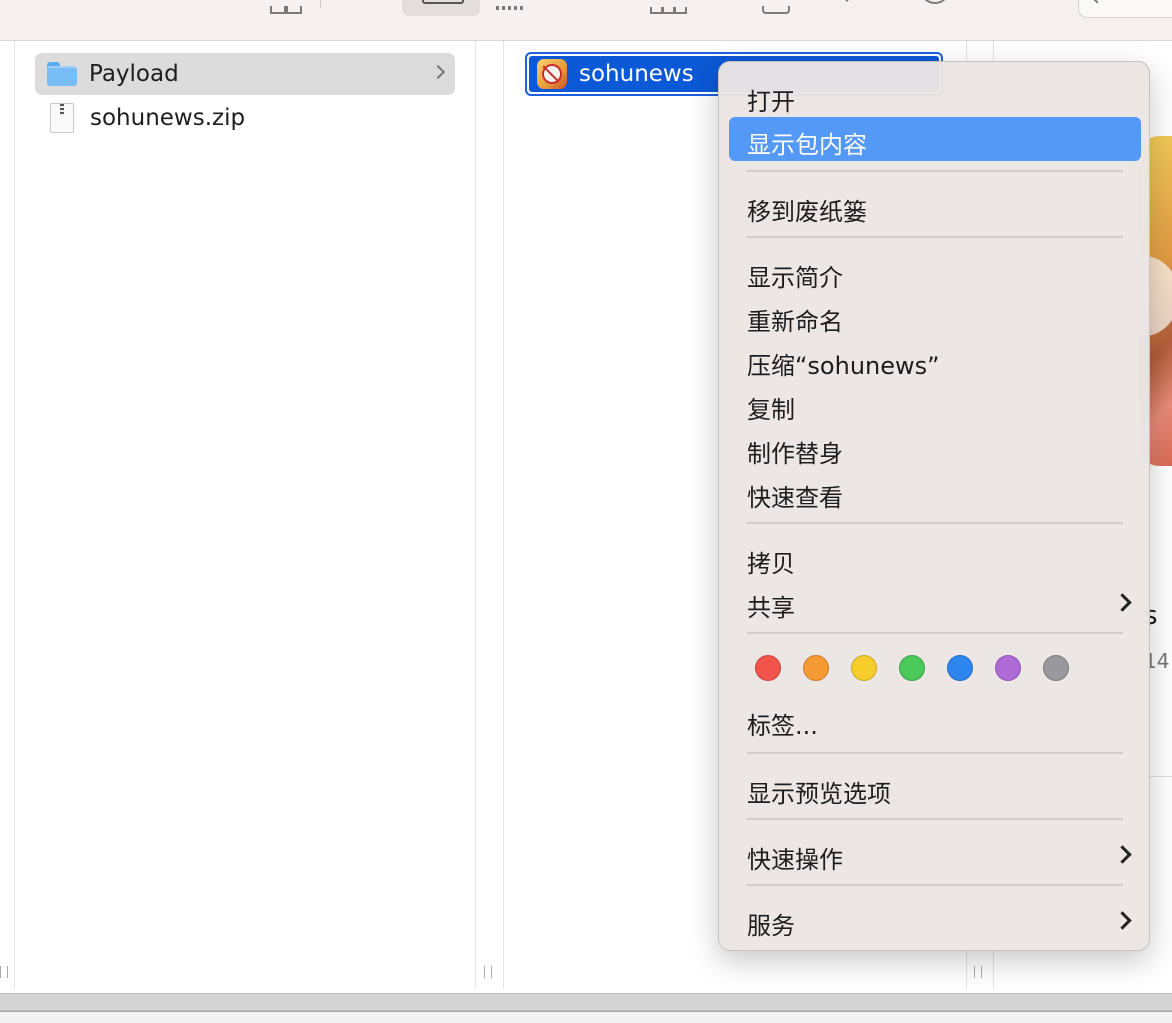 This screenshot has height=1023, width=1172. I want to click on zip-file-icon, so click(62, 118).